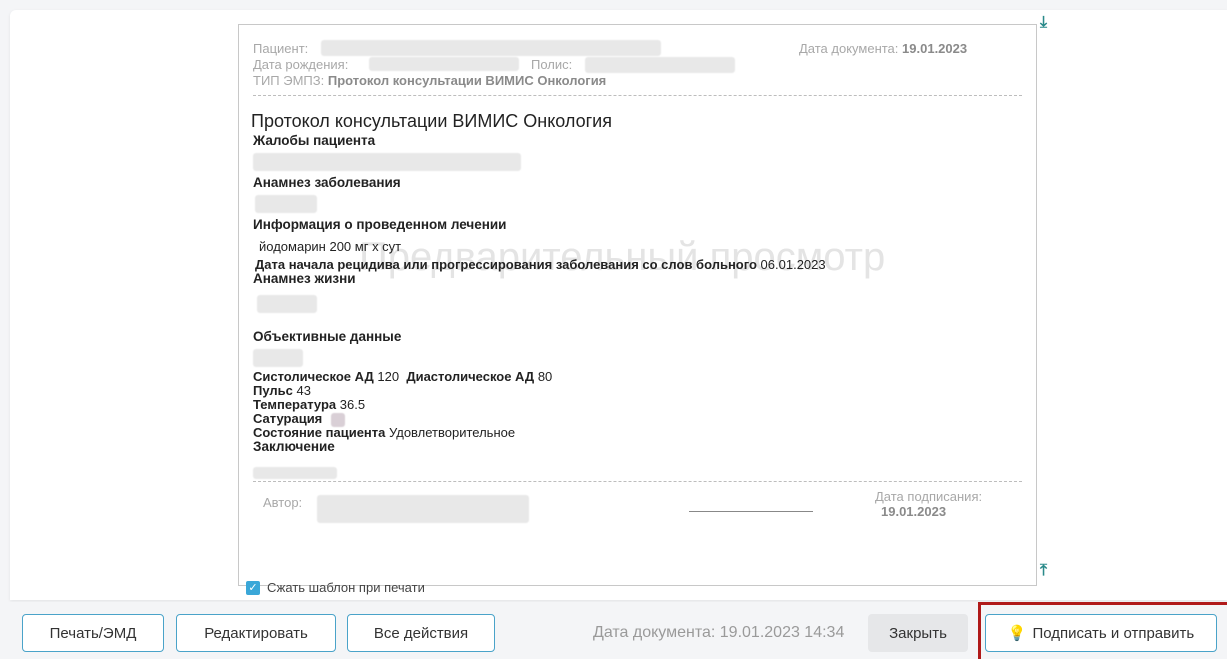 Image resolution: width=1227 pixels, height=659 pixels. I want to click on dia-value: 80, so click(545, 376).